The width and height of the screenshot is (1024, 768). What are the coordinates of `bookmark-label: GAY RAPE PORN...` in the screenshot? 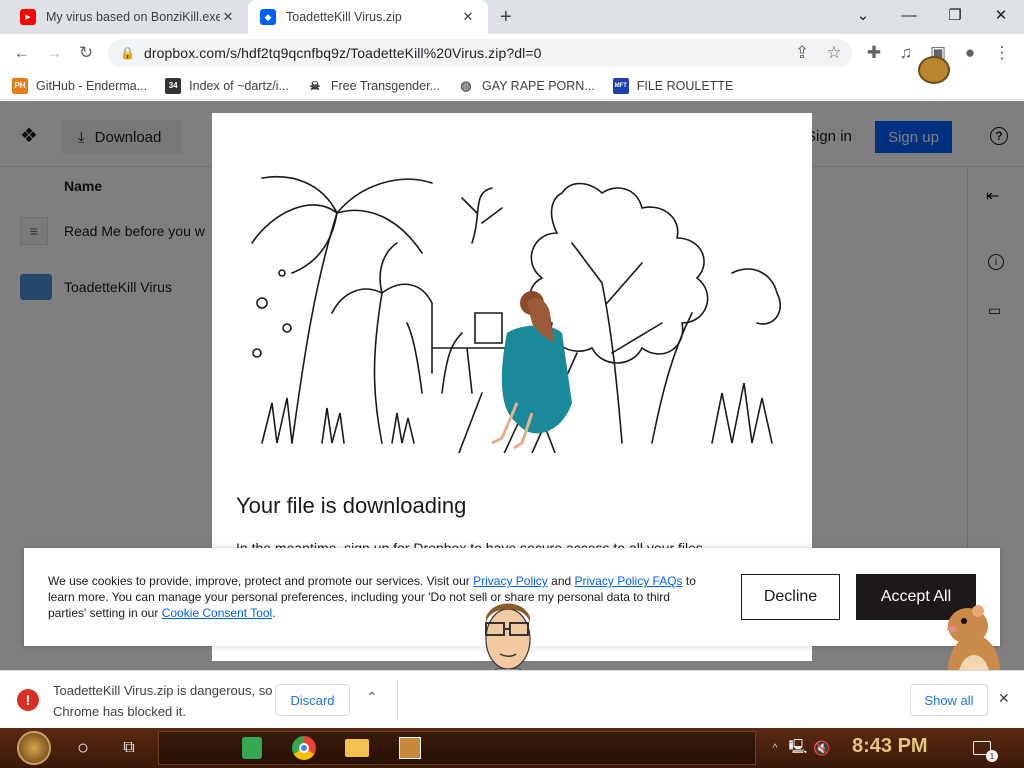 It's located at (538, 85).